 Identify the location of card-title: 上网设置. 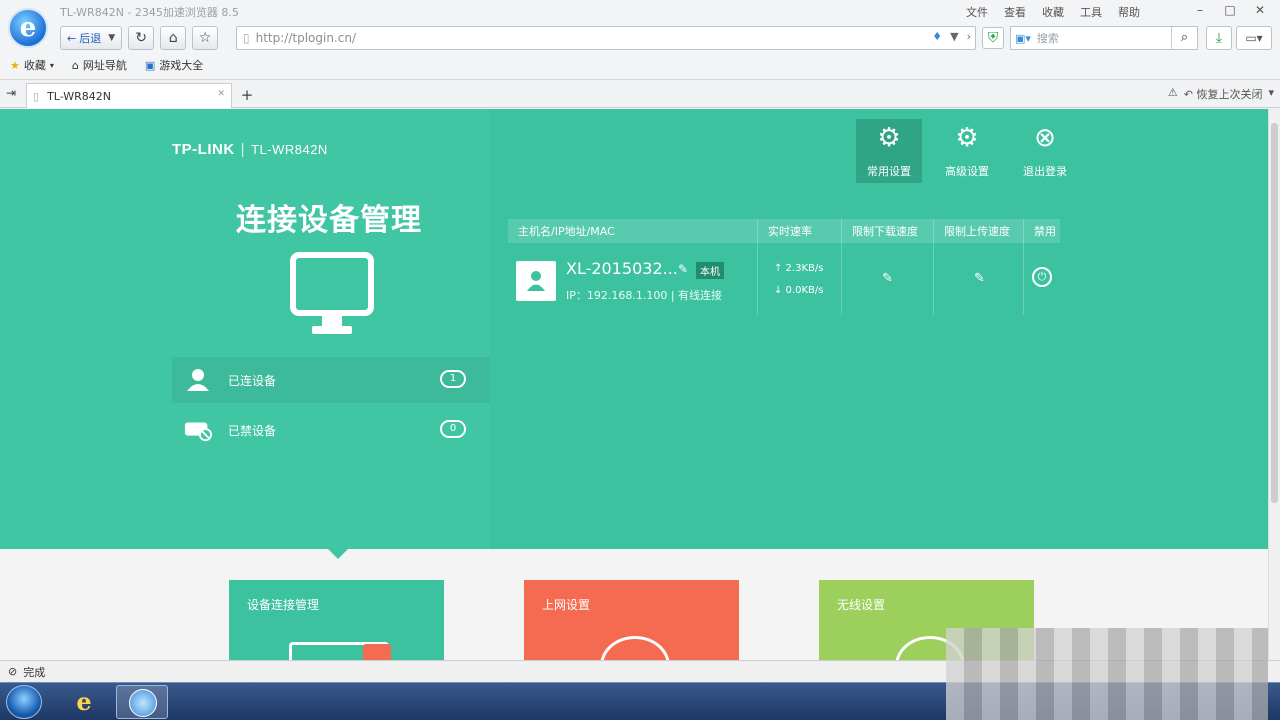
(566, 605).